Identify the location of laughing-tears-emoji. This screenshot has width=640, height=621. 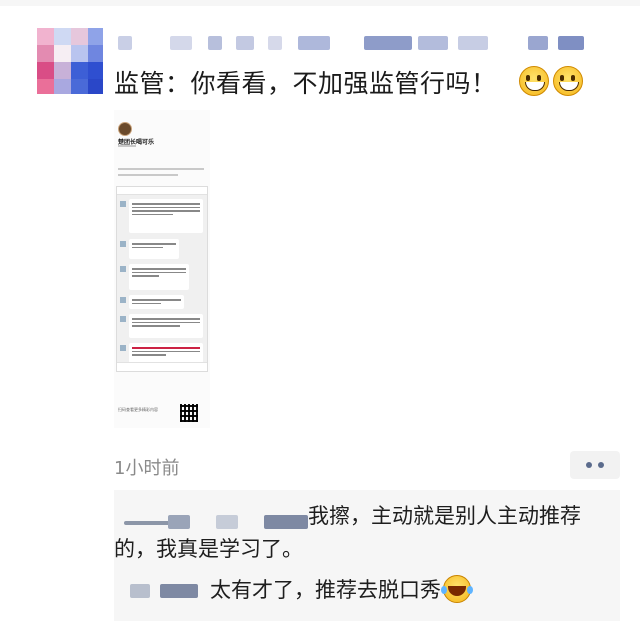
(456, 589).